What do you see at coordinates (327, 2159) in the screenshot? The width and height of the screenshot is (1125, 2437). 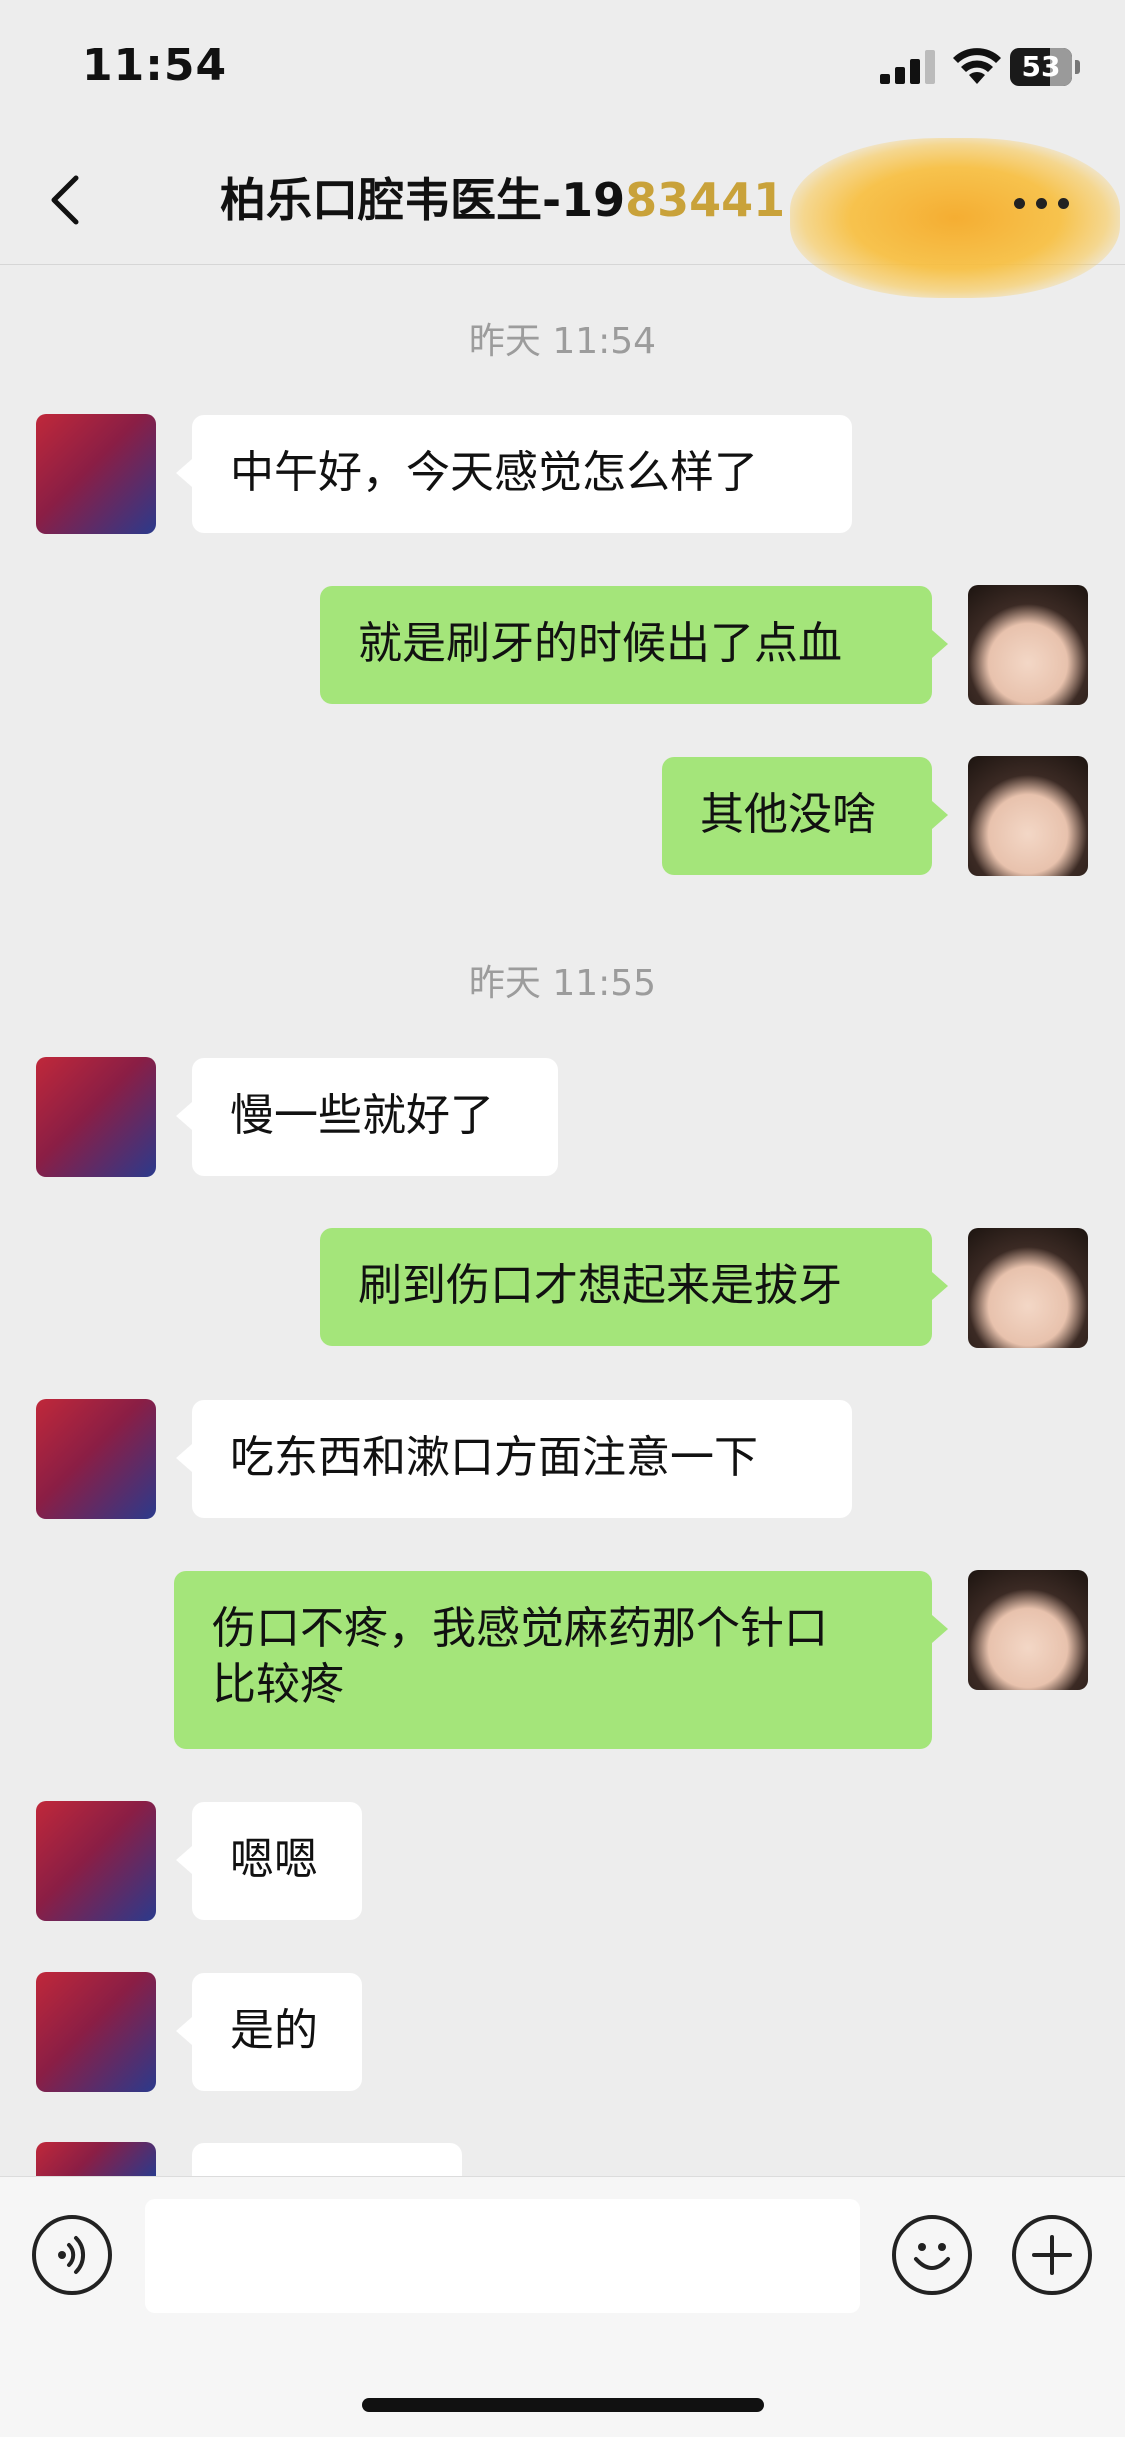 I see `message-bubble-partial` at bounding box center [327, 2159].